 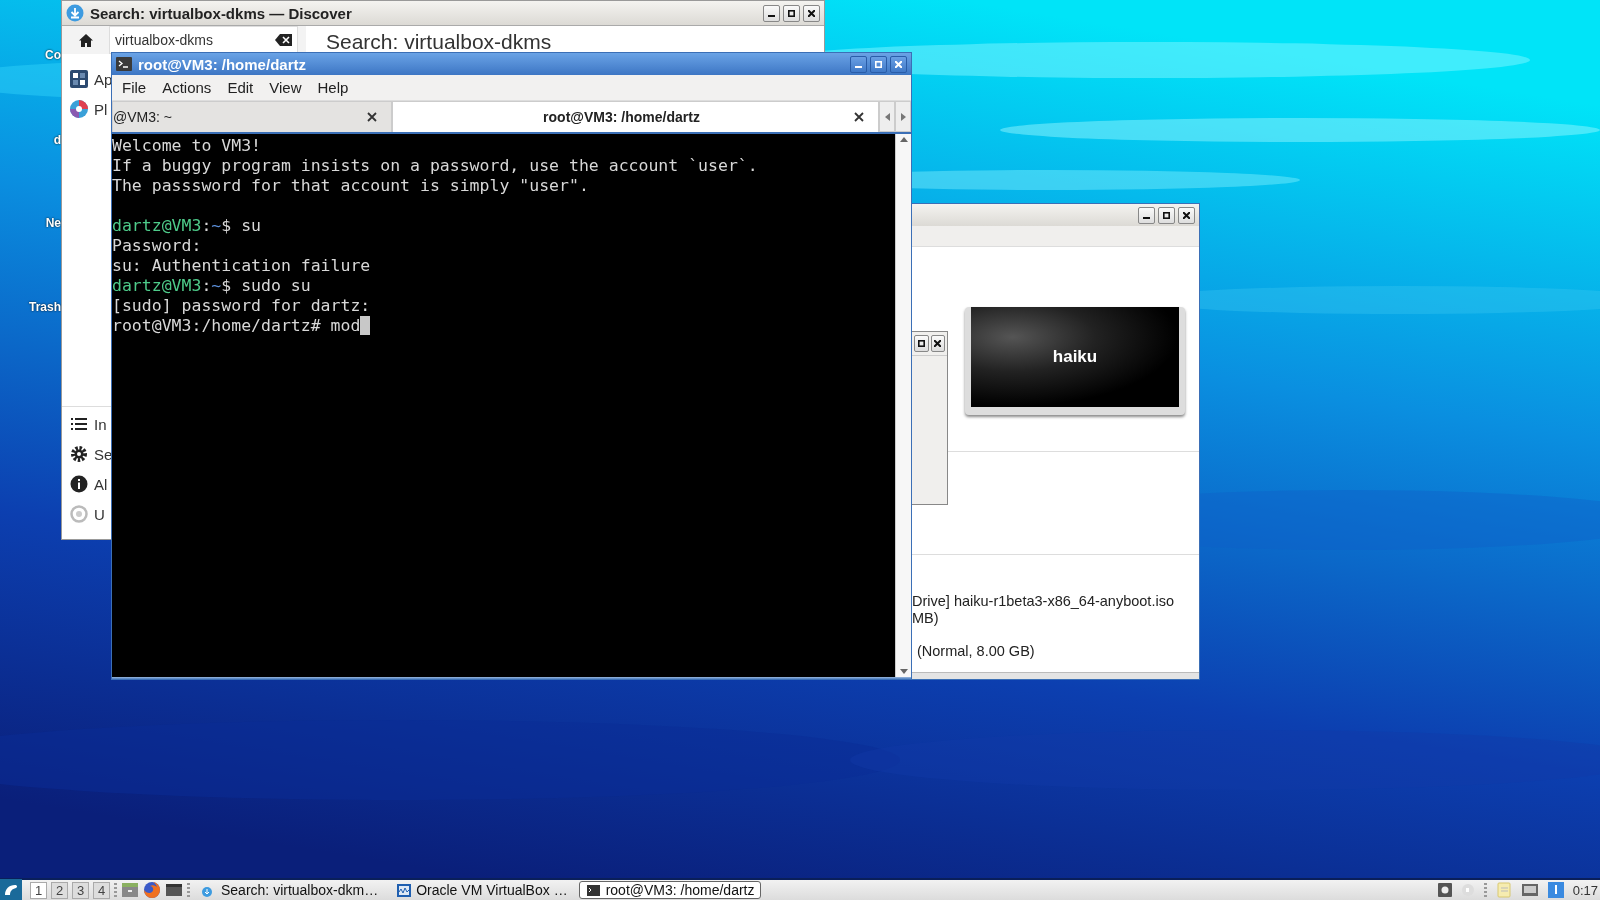 What do you see at coordinates (565, 40) in the screenshot?
I see `page-heading: Search: virtualbox-dkms` at bounding box center [565, 40].